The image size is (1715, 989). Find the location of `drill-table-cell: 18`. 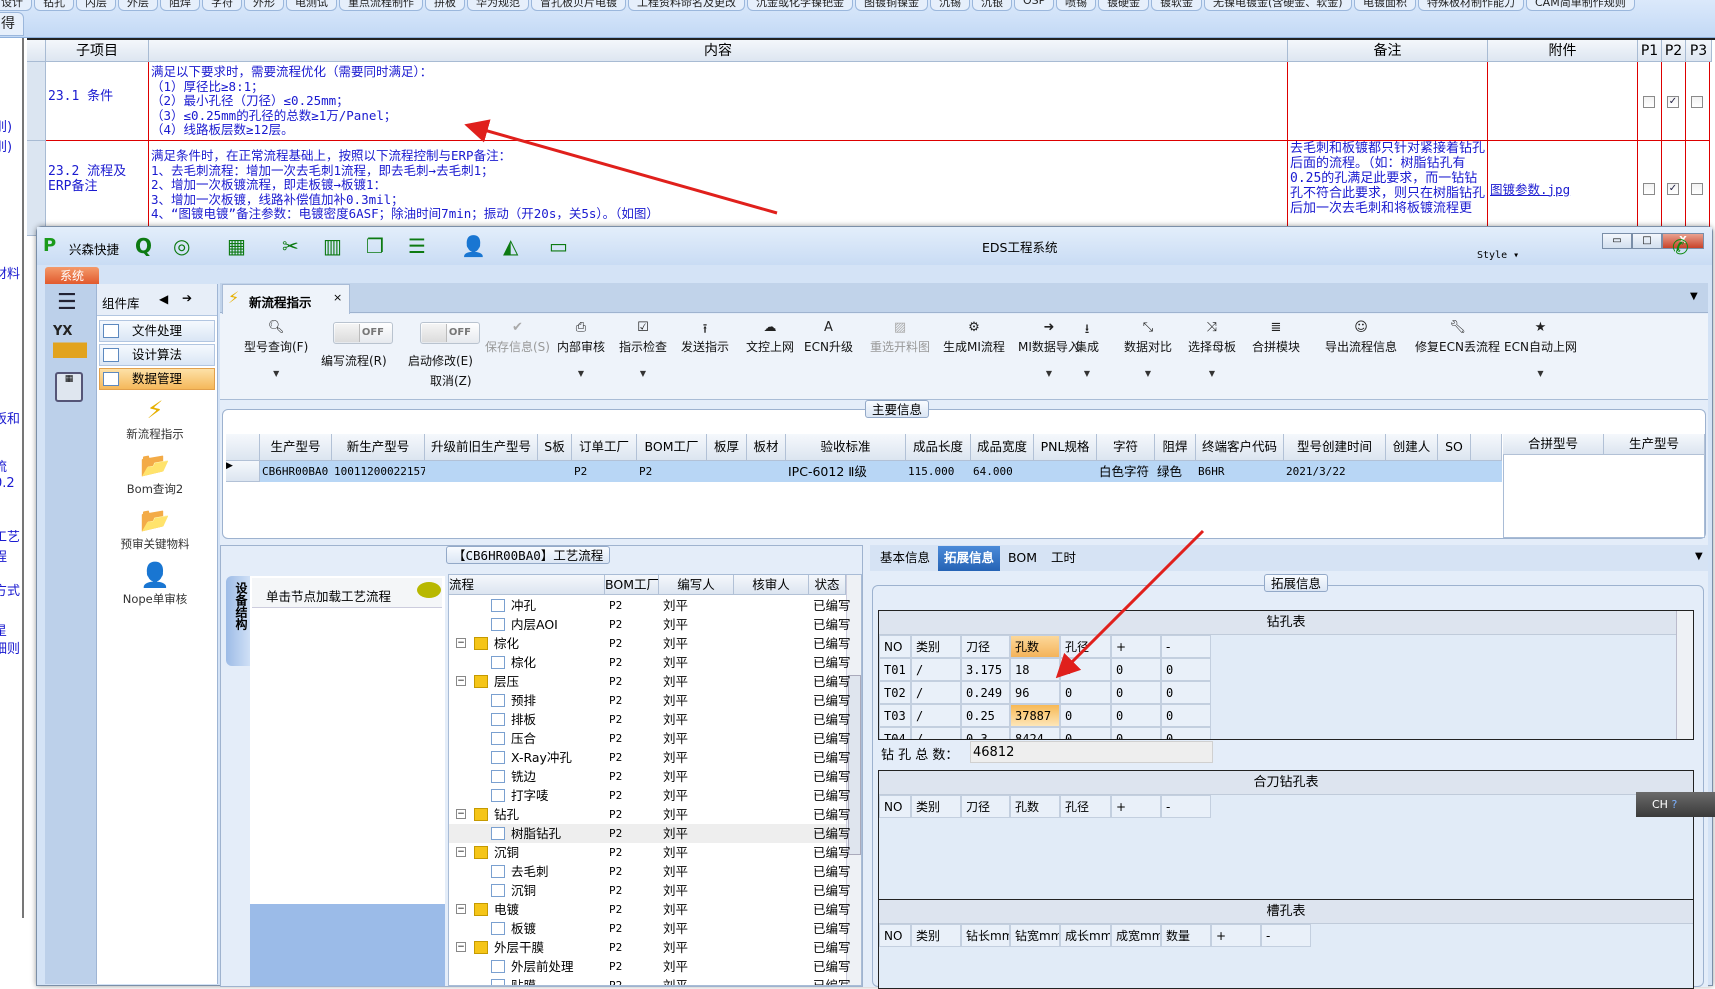

drill-table-cell: 18 is located at coordinates (1035, 669).